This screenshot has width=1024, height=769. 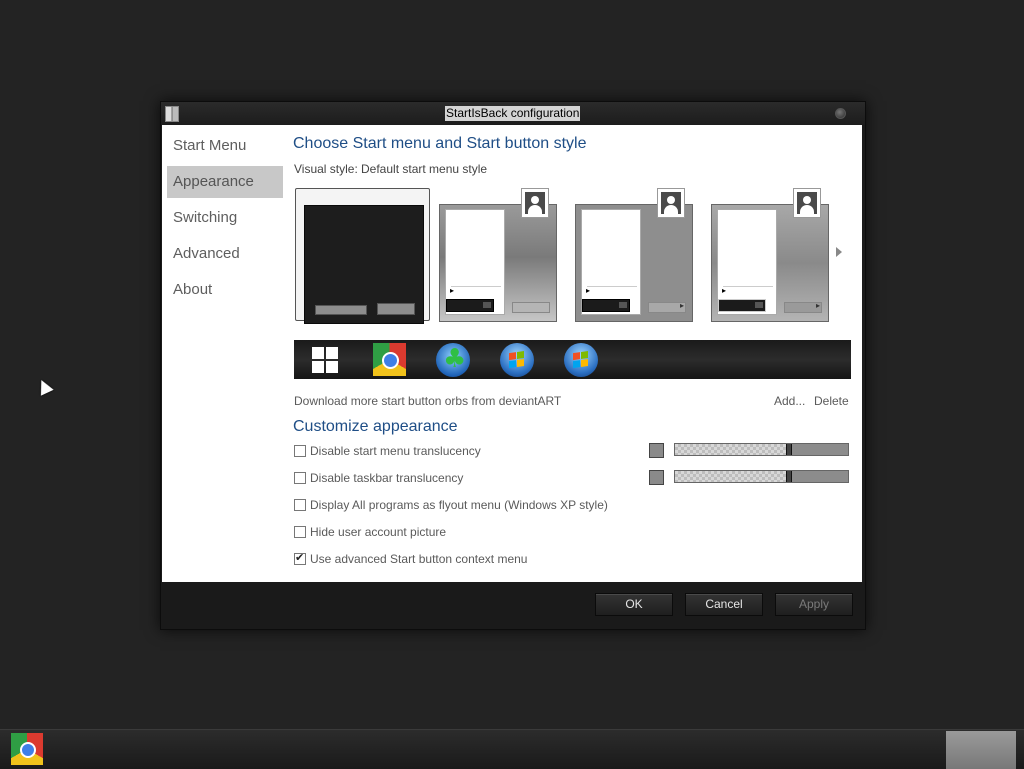 What do you see at coordinates (498, 263) in the screenshot?
I see `style-preview: ▸` at bounding box center [498, 263].